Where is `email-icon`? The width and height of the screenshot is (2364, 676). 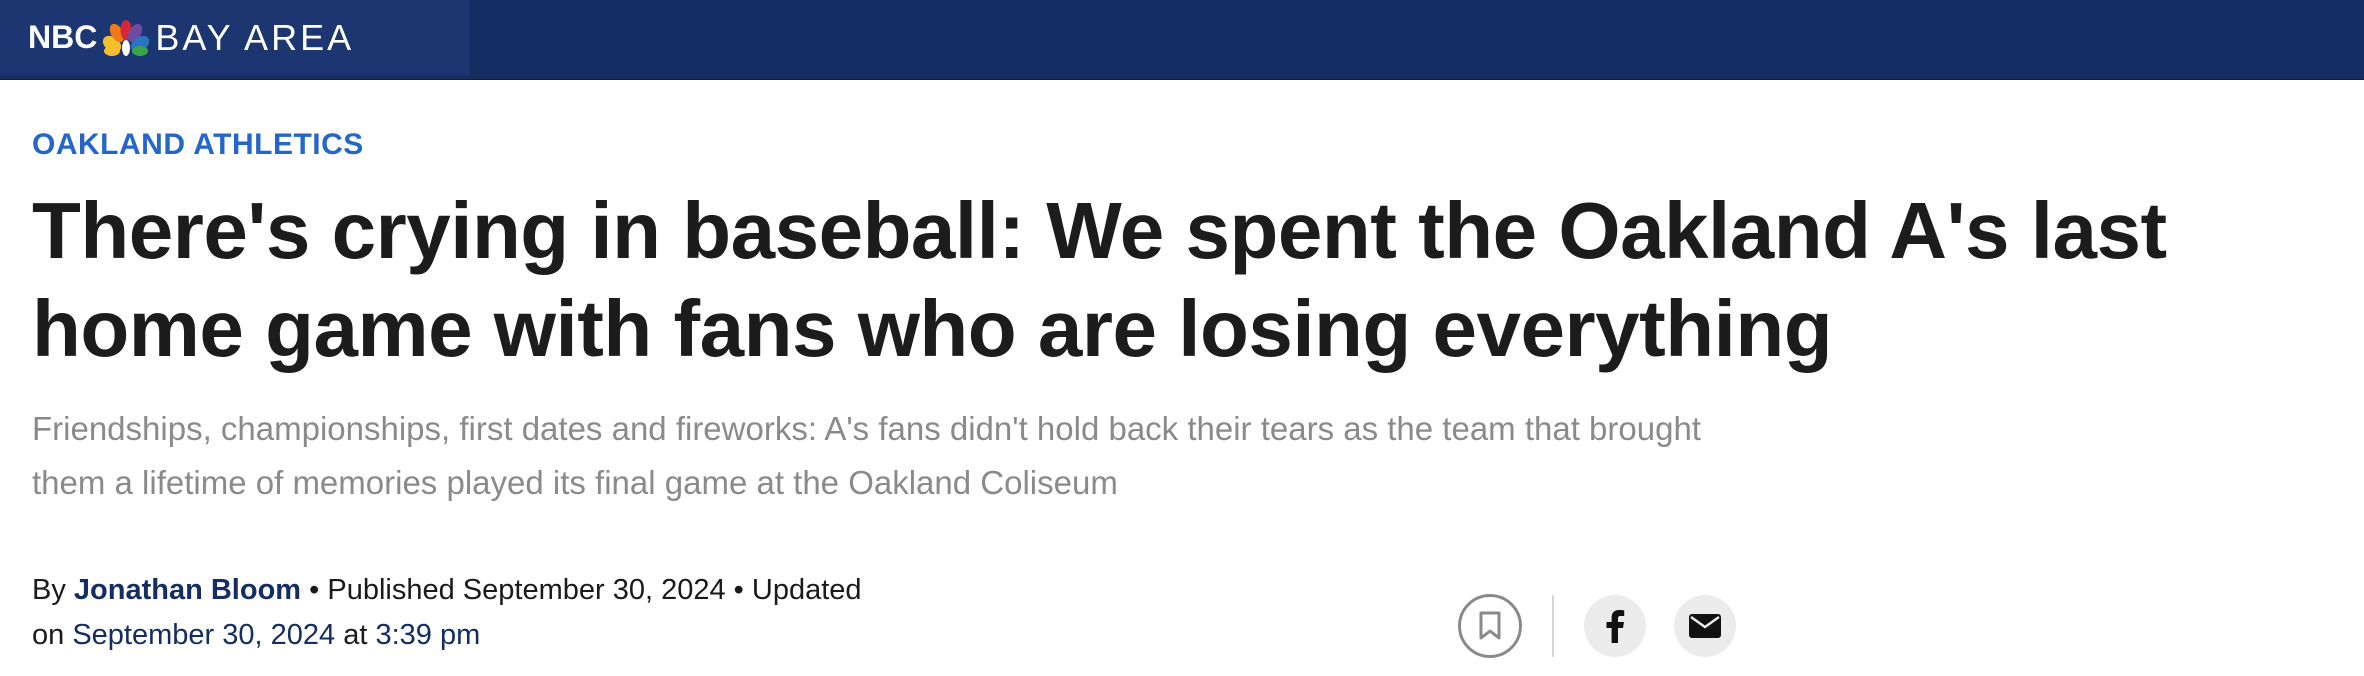
email-icon is located at coordinates (1705, 626).